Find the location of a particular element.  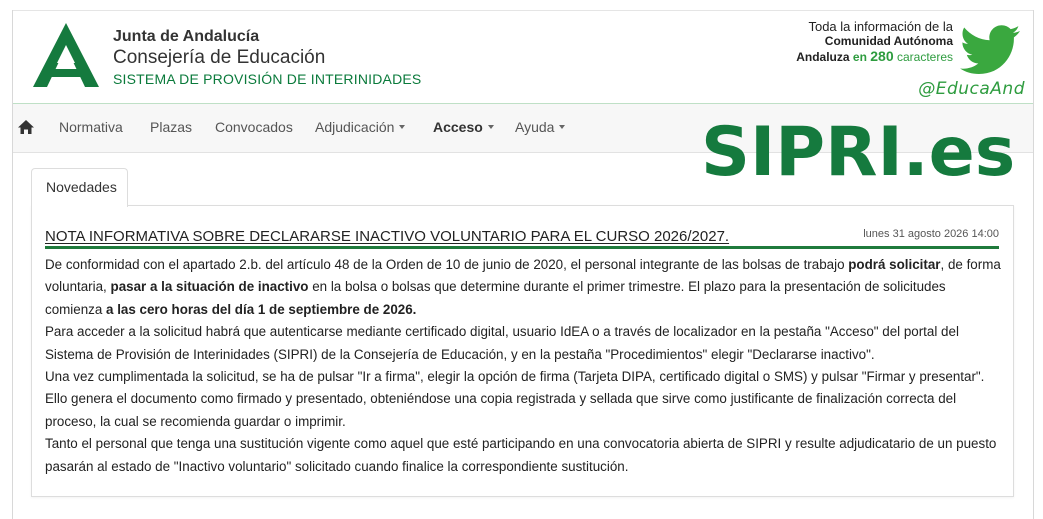

nav-ayuda: Ayuda is located at coordinates (540, 127).